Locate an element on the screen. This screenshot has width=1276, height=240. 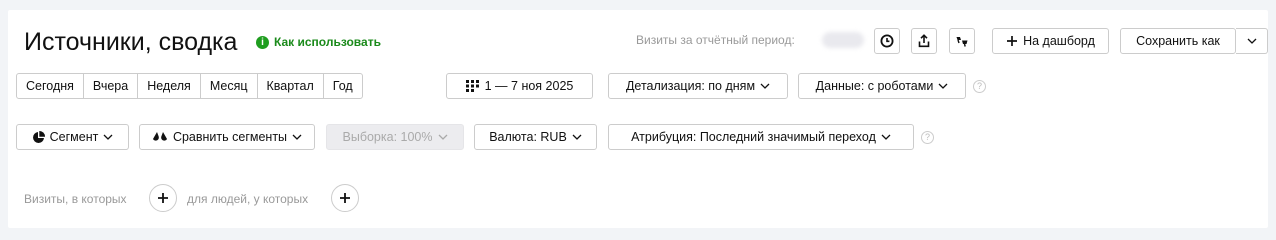
how-to-use-label: Как использовать is located at coordinates (327, 42).